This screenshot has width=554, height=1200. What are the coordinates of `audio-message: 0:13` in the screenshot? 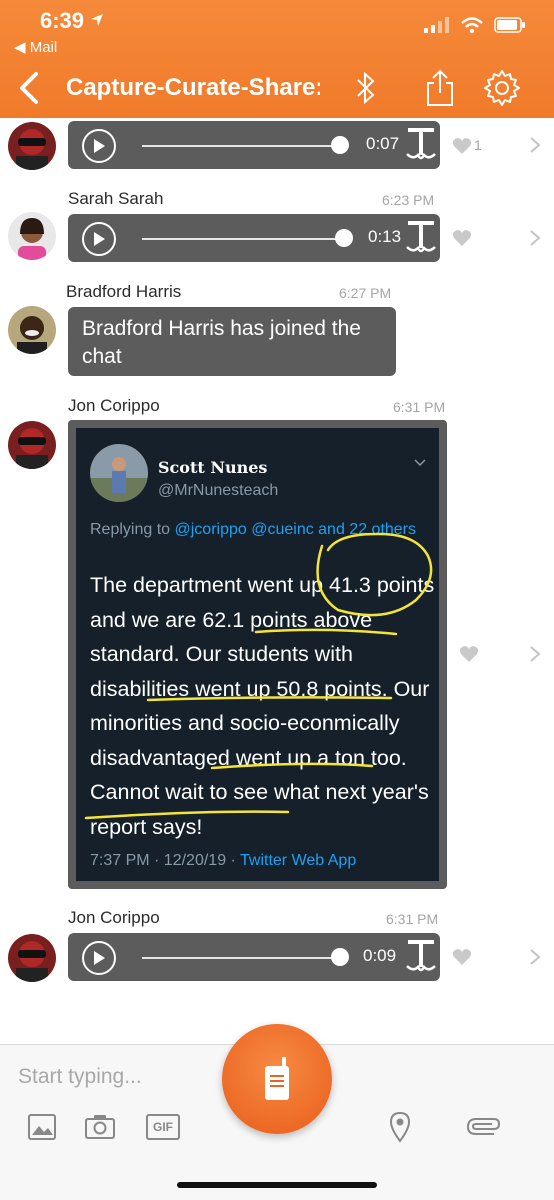 It's located at (254, 238).